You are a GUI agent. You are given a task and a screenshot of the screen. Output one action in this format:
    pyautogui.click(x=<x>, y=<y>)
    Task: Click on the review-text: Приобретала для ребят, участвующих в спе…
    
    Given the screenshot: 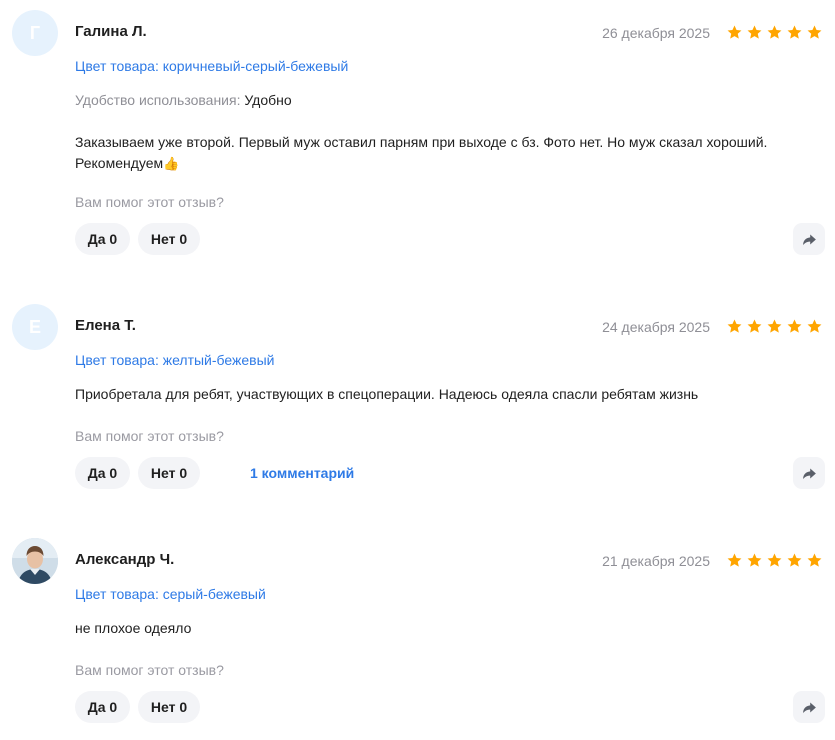 What is the action you would take?
    pyautogui.click(x=387, y=394)
    